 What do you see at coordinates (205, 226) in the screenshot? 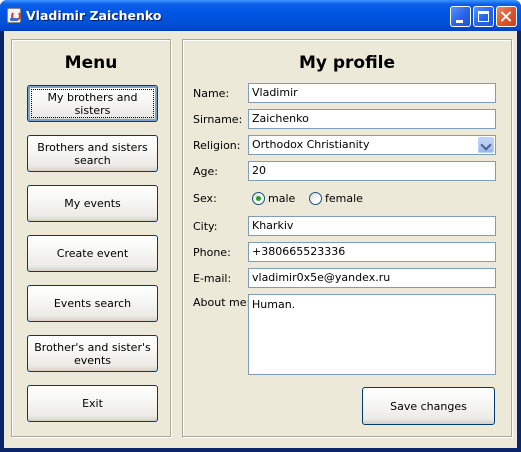
I see `city-label: City:` at bounding box center [205, 226].